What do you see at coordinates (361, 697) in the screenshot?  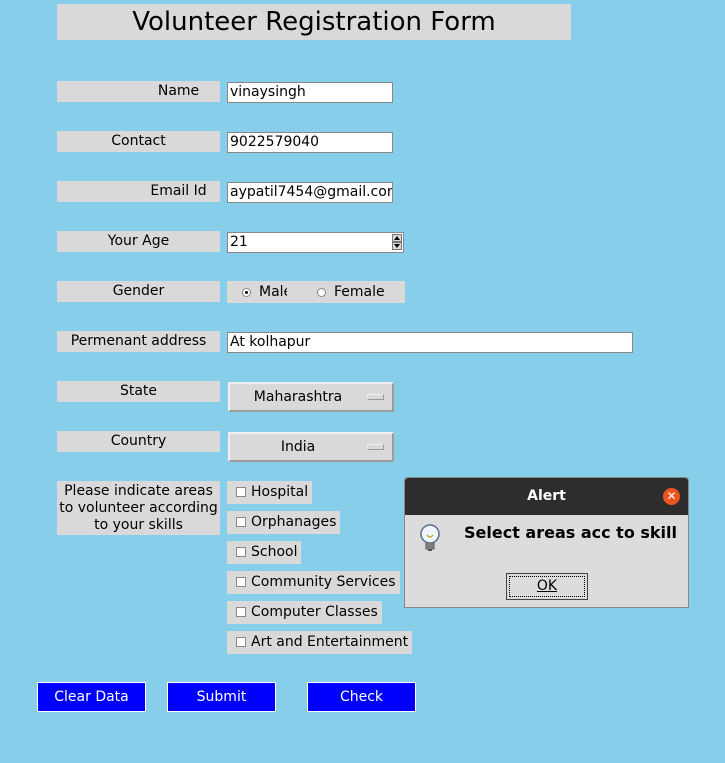 I see `check-button: Check` at bounding box center [361, 697].